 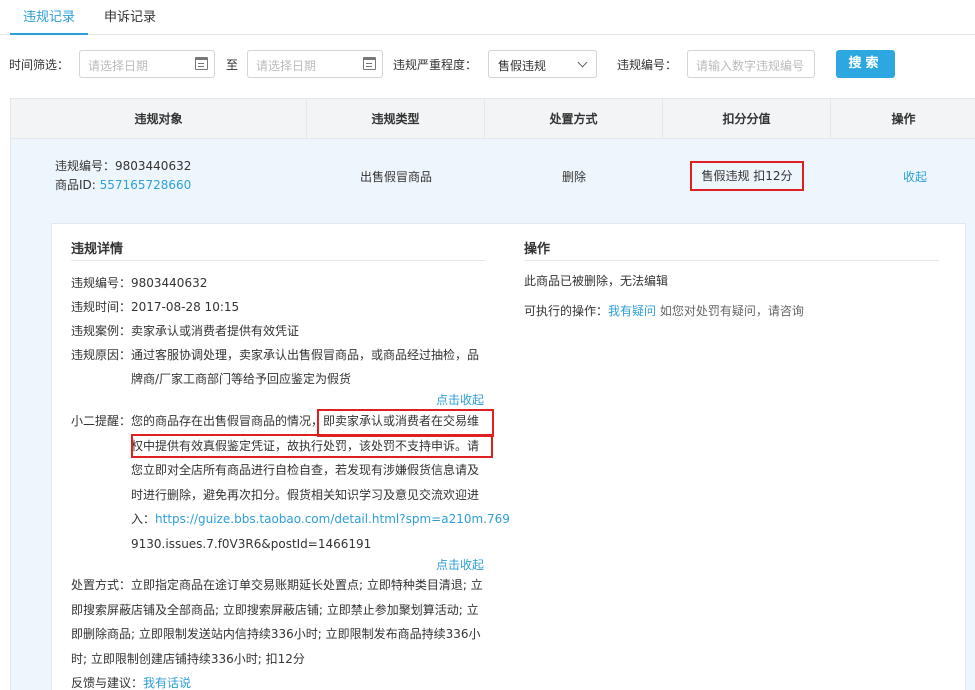 What do you see at coordinates (232, 65) in the screenshot?
I see `to-label: 至` at bounding box center [232, 65].